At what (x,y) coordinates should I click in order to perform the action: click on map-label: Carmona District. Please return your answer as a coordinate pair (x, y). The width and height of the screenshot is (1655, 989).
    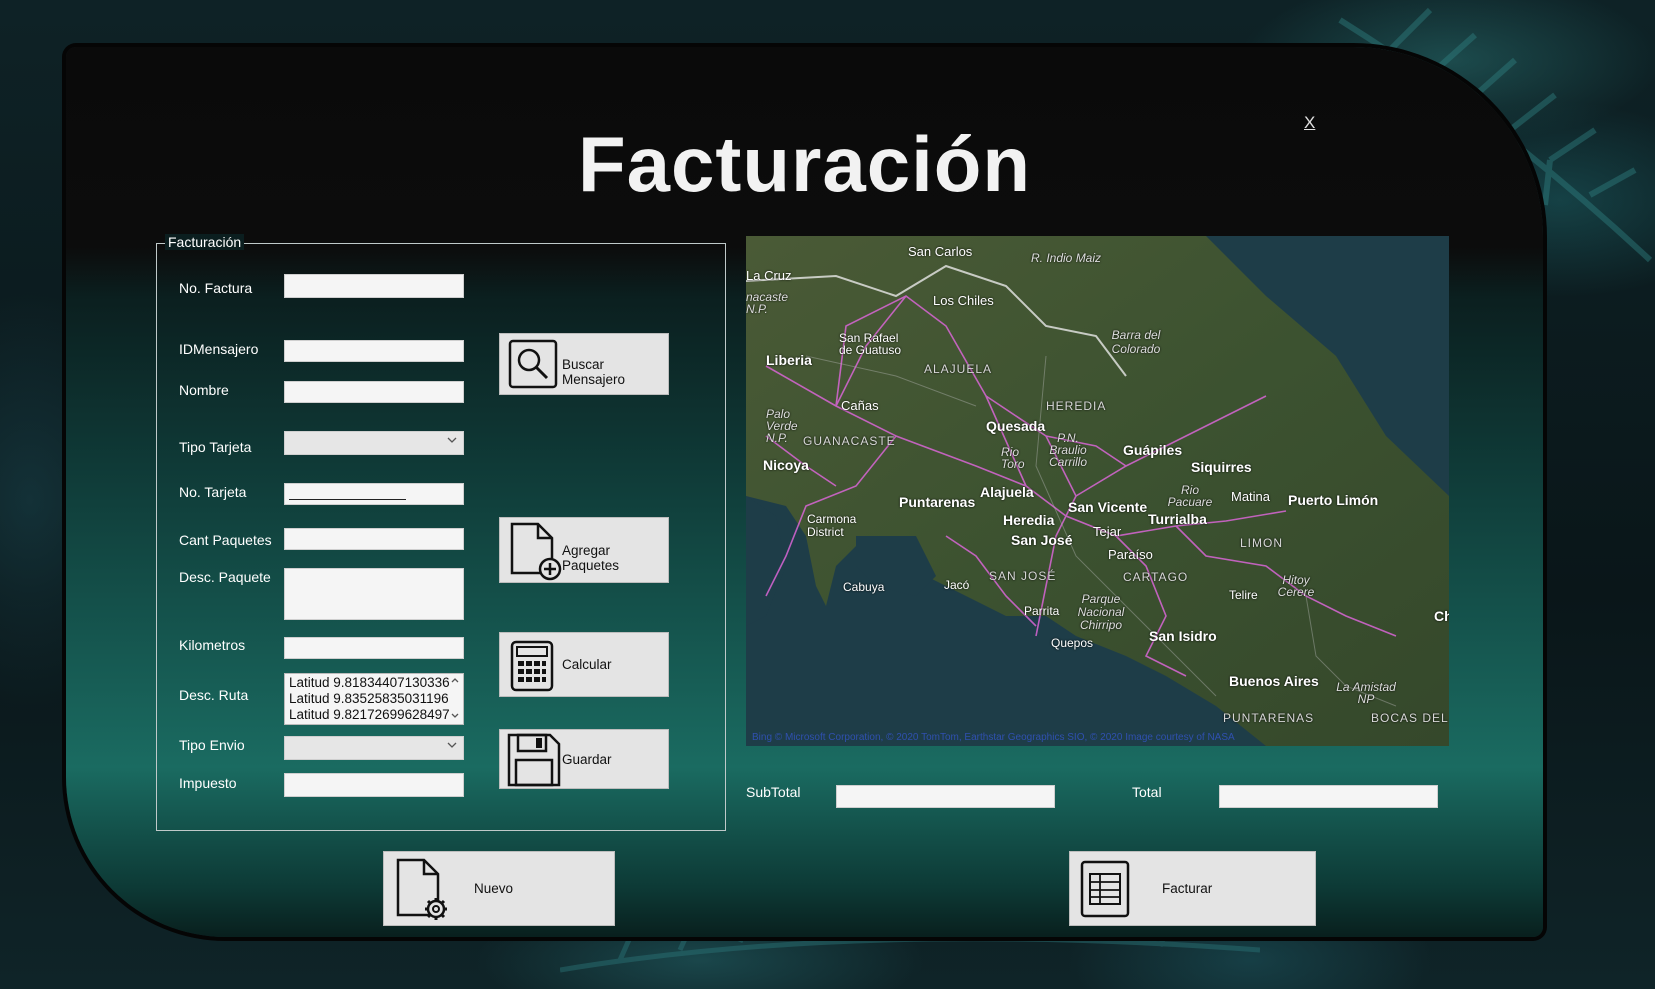
    Looking at the image, I should click on (832, 525).